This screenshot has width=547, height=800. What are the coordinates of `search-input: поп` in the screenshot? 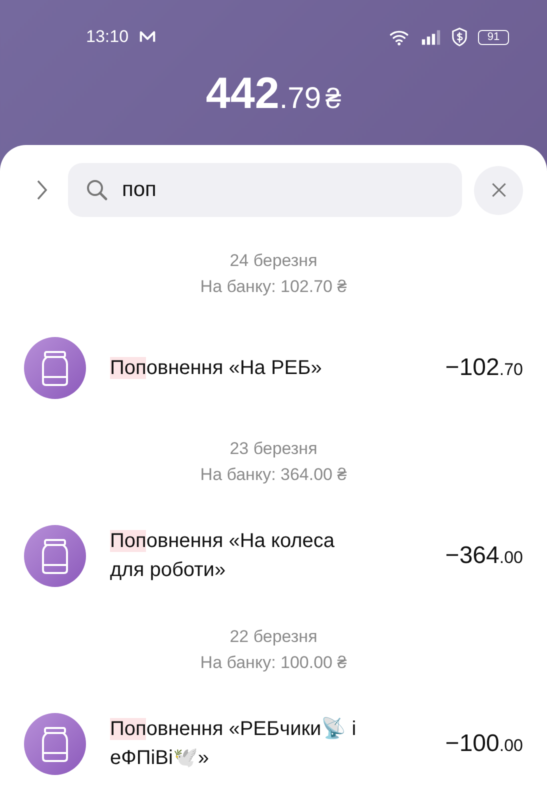 It's located at (222, 190).